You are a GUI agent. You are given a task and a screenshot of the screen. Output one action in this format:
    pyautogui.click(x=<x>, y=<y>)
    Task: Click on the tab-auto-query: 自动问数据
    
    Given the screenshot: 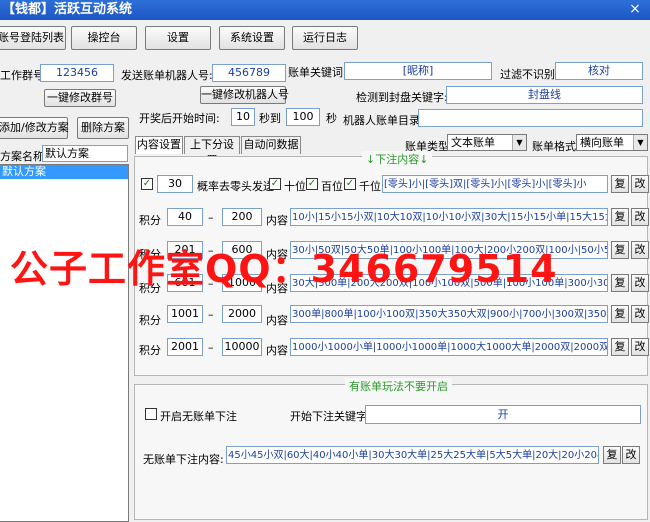 What is the action you would take?
    pyautogui.click(x=271, y=145)
    